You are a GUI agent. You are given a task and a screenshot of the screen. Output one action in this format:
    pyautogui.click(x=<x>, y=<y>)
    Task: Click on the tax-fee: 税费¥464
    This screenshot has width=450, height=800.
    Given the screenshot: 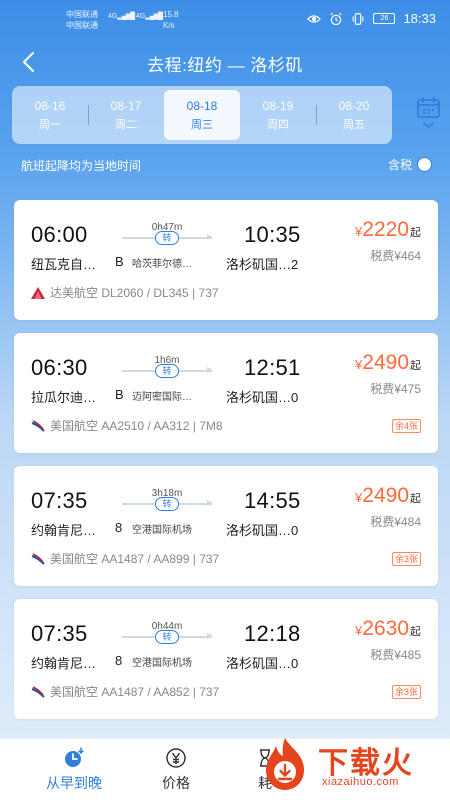 What is the action you would take?
    pyautogui.click(x=395, y=256)
    